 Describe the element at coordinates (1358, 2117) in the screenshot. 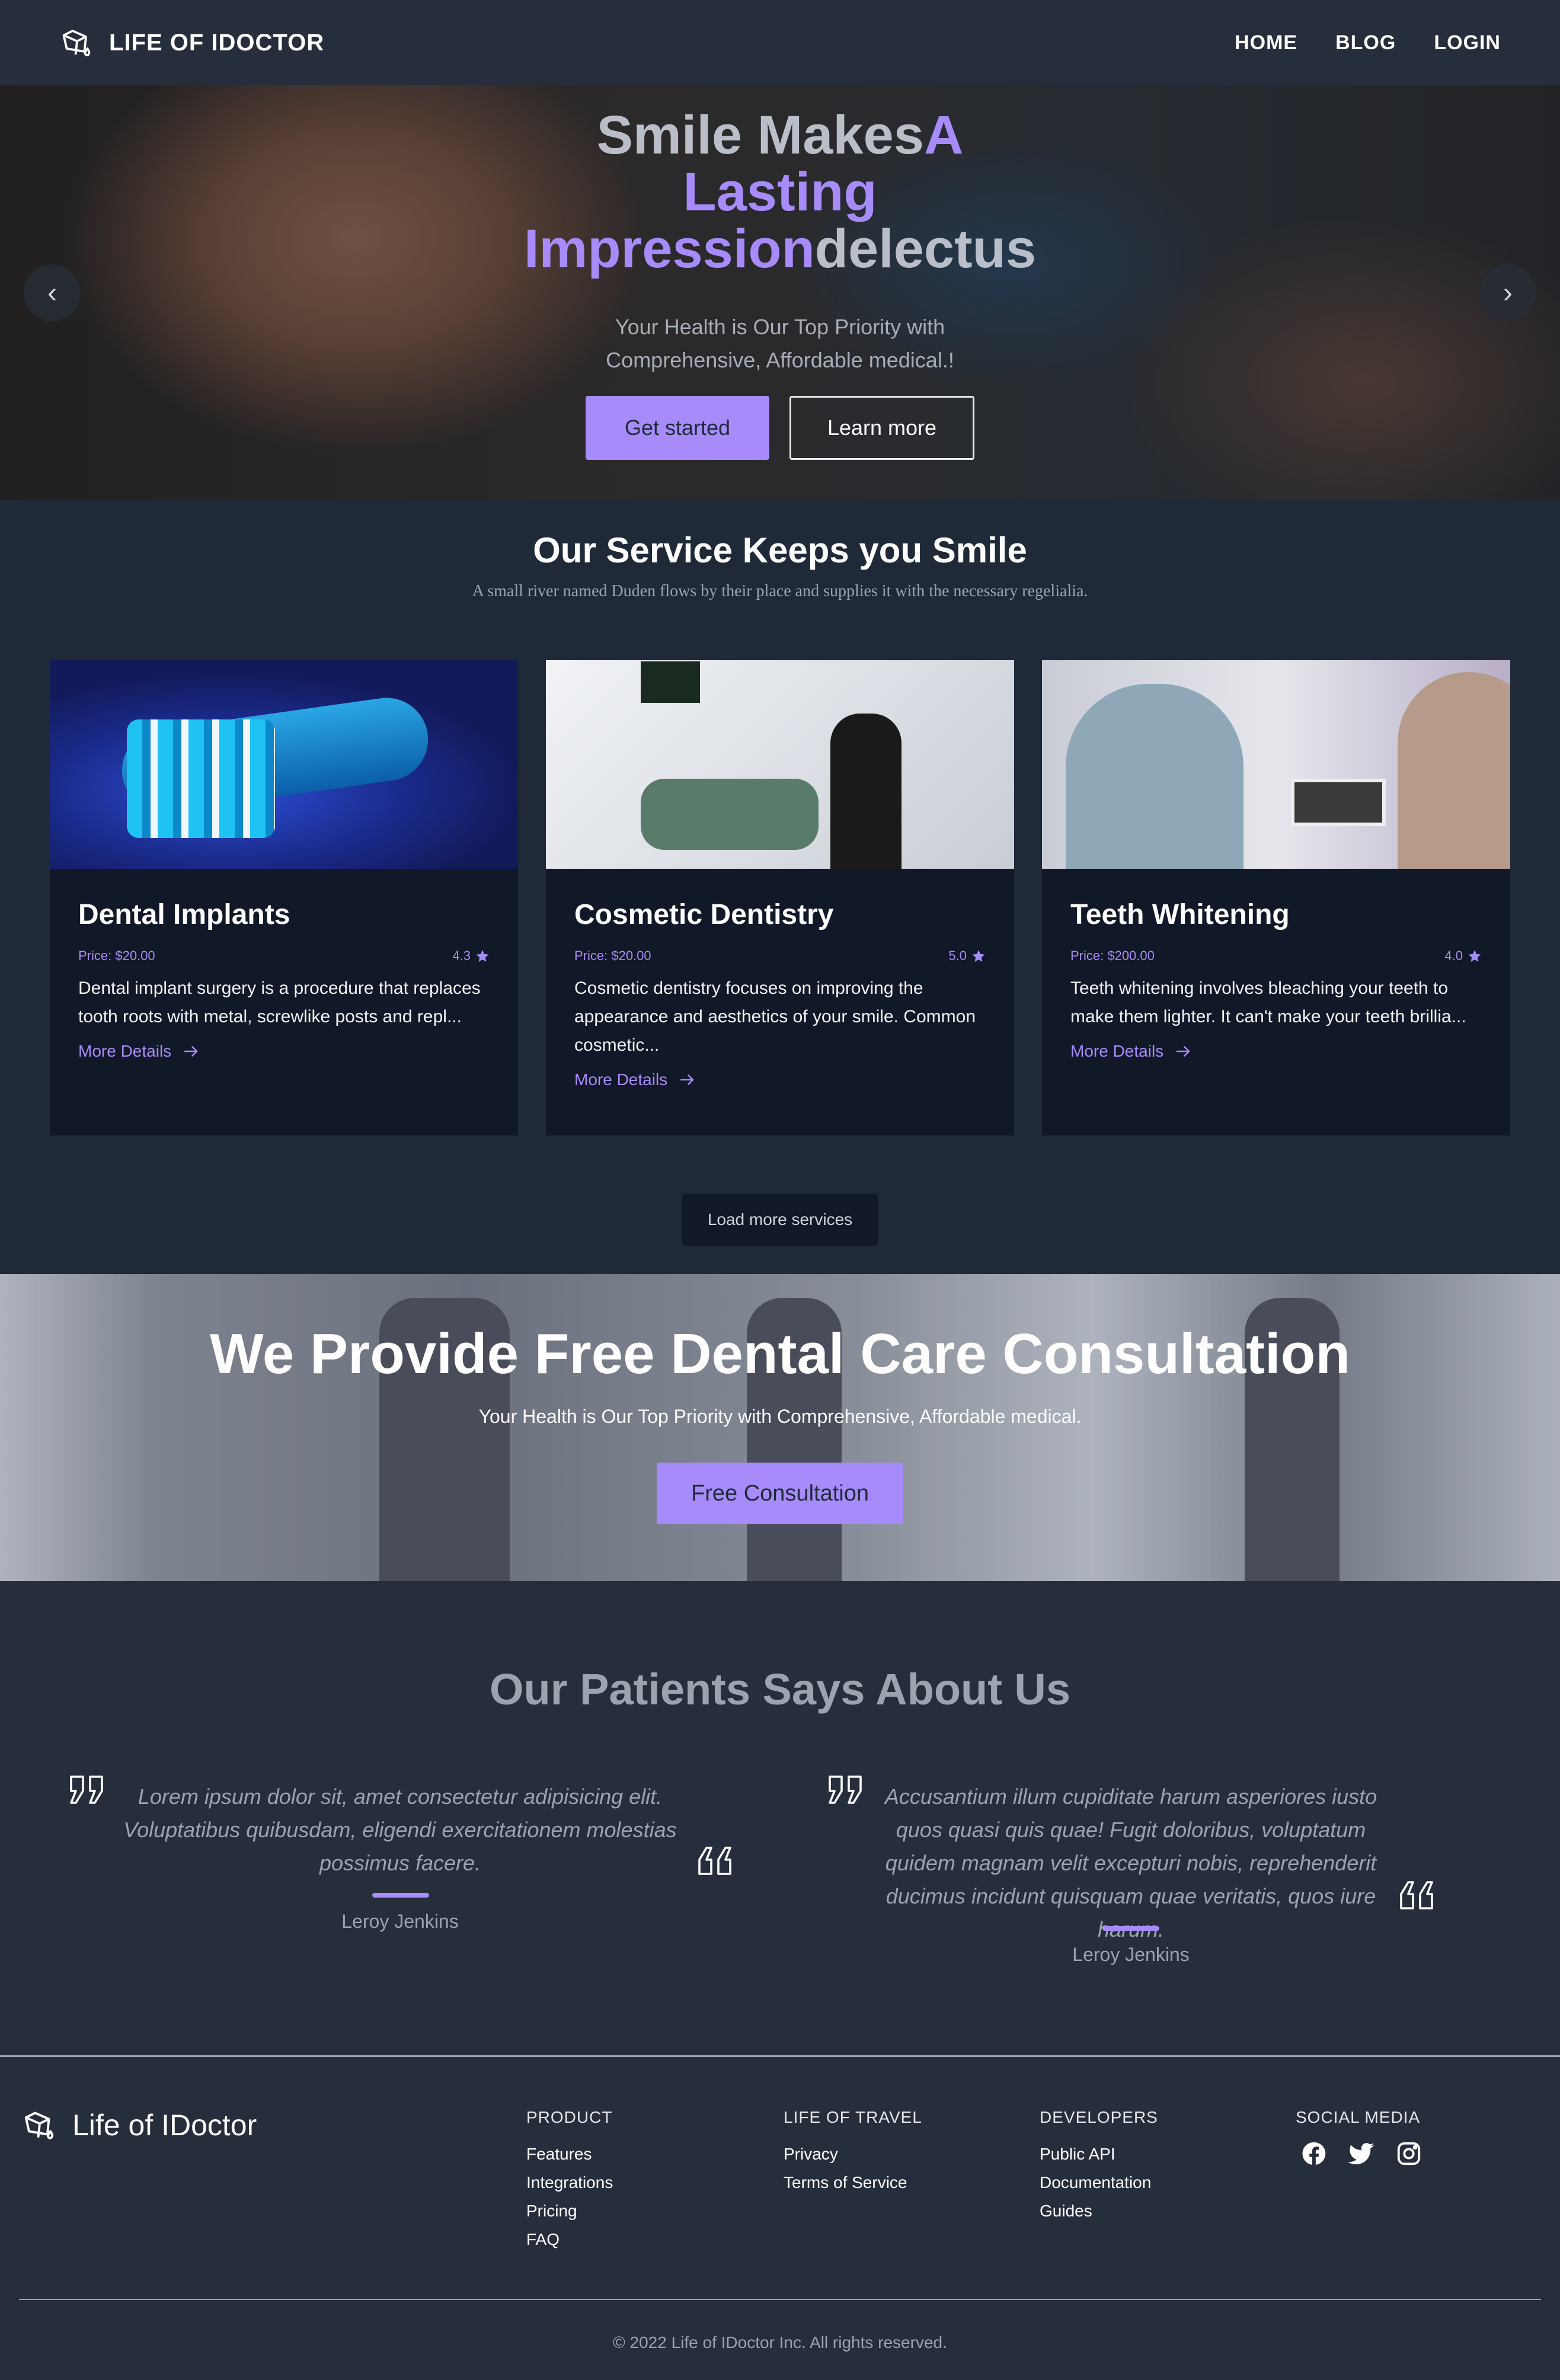

I see `footer-column-title: SOCIAL MEDIA` at that location.